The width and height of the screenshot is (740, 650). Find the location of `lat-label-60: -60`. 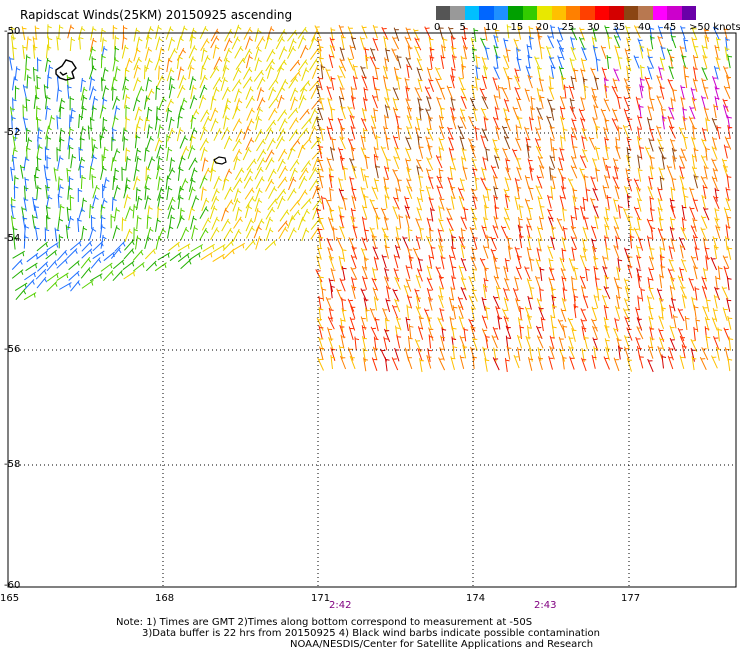

lat-label-60: -60 is located at coordinates (12, 585).